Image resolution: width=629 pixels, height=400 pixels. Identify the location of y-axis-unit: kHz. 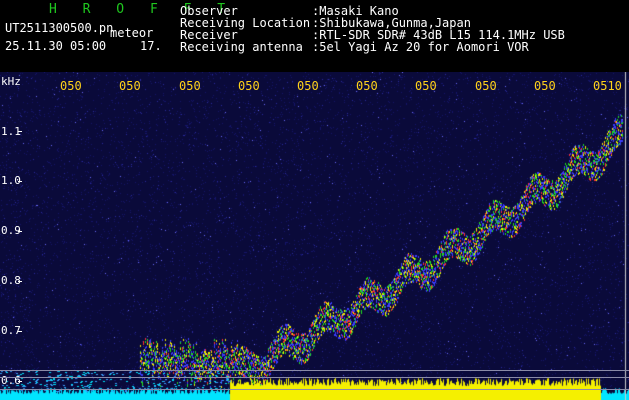
(11, 81).